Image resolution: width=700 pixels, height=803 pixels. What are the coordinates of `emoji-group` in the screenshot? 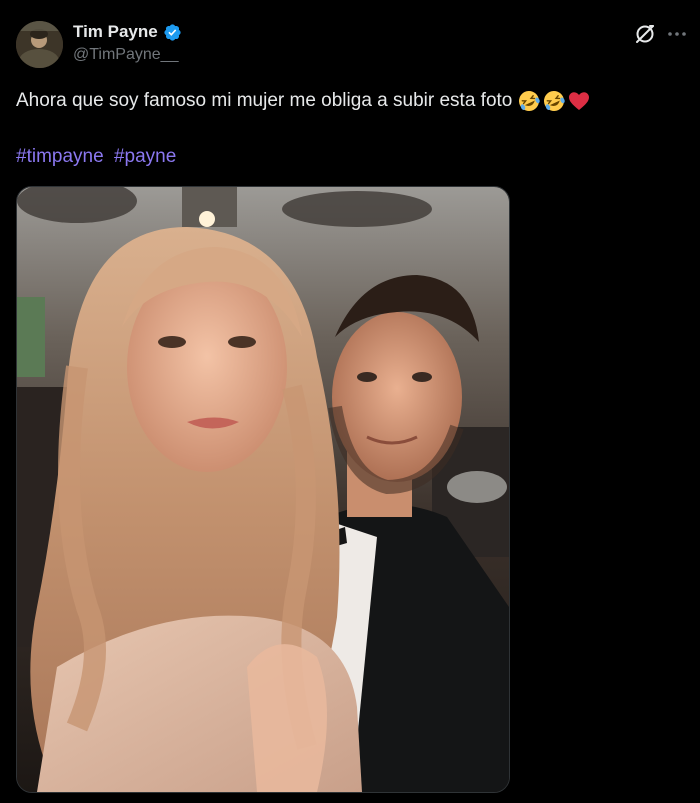 It's located at (554, 101).